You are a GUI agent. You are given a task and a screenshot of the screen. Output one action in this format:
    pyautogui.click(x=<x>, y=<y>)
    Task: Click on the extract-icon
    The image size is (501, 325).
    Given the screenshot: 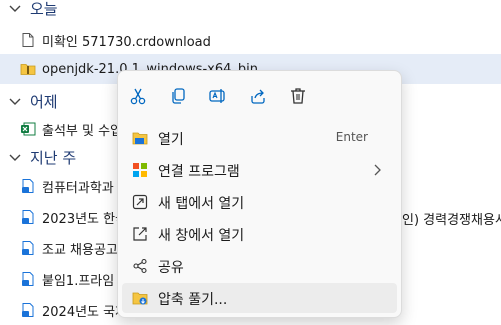 What is the action you would take?
    pyautogui.click(x=140, y=298)
    